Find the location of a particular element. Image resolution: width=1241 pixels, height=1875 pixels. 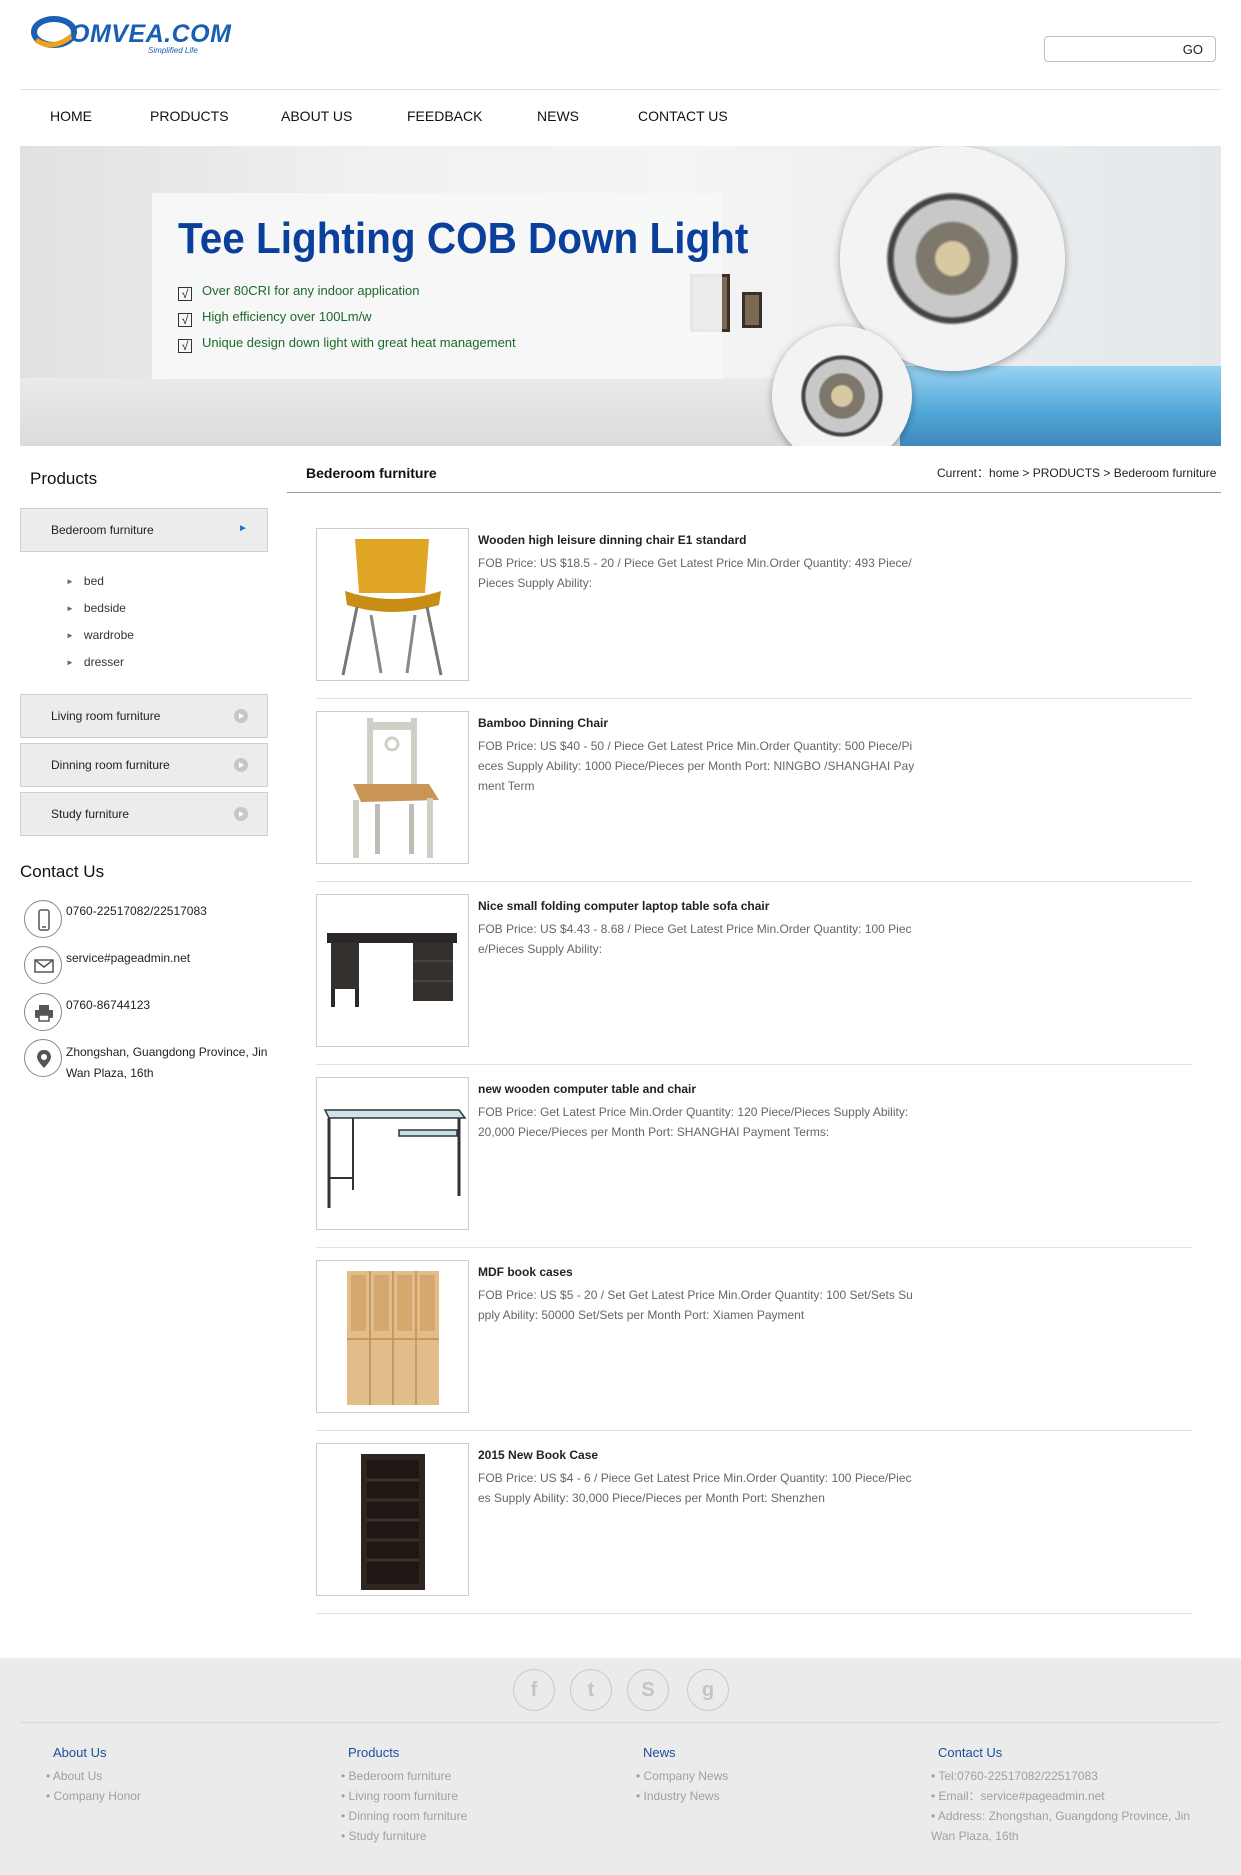

footer-heading: Products is located at coordinates (407, 1752).